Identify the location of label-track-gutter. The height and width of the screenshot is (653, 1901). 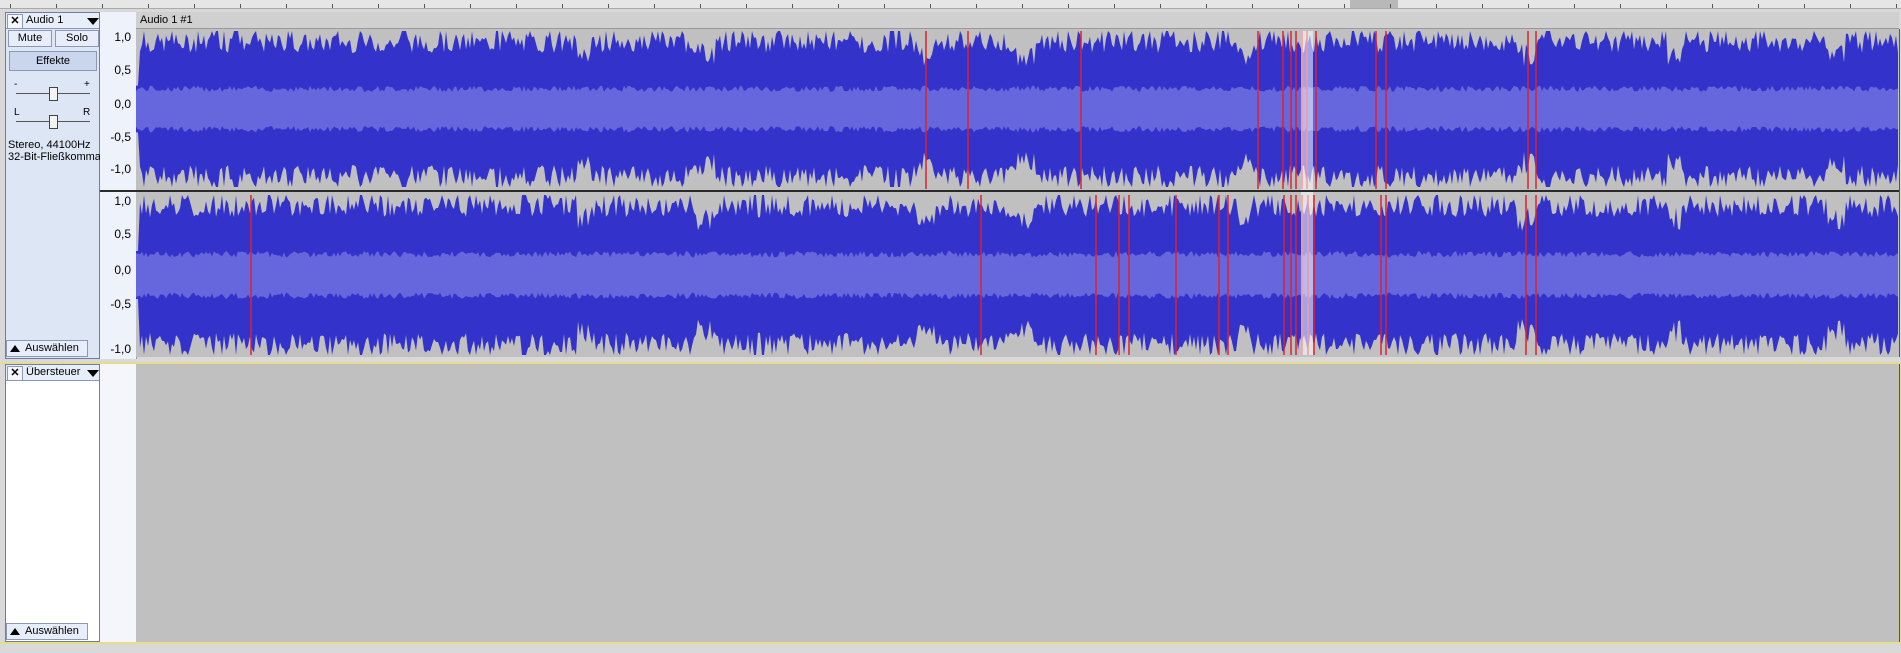
(118, 503).